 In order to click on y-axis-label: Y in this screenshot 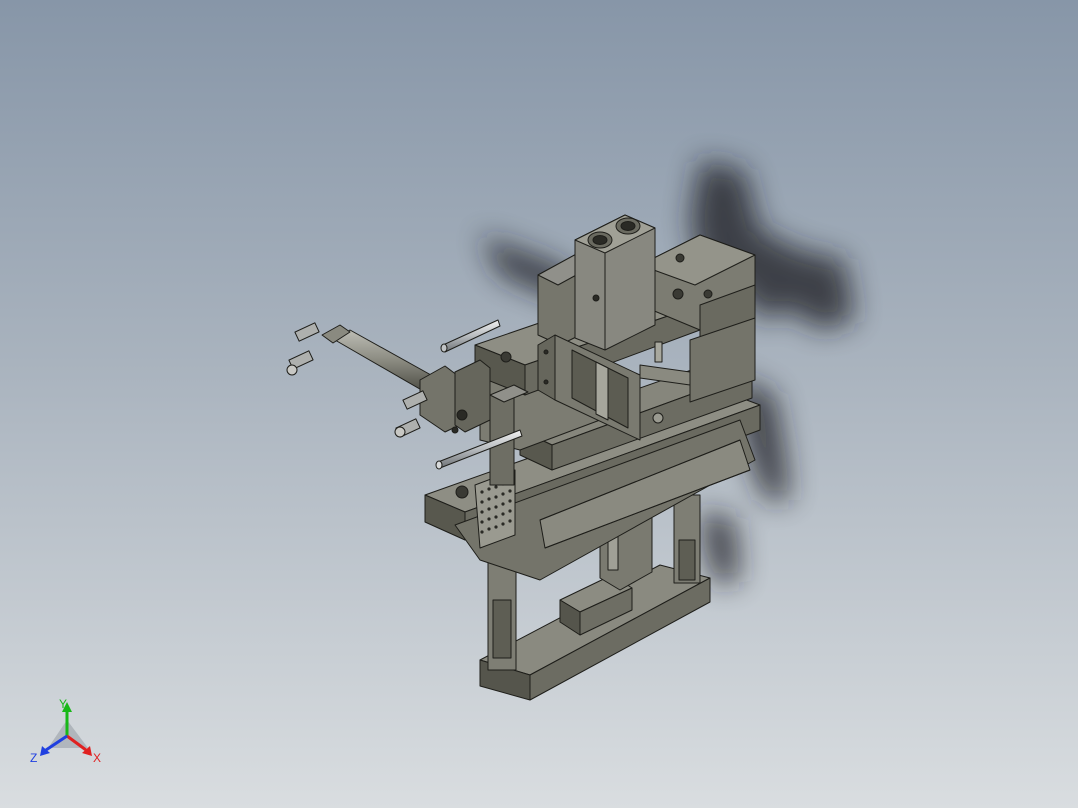, I will do `click(63, 704)`.